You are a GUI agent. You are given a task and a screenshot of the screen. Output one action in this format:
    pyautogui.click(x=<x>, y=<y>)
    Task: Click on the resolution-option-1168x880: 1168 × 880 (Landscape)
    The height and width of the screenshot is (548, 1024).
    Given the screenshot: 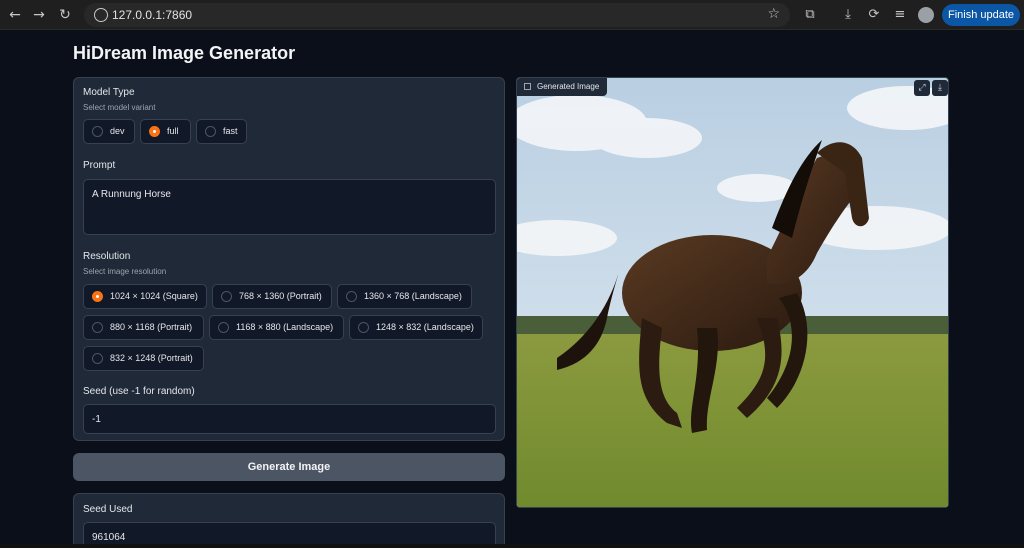 What is the action you would take?
    pyautogui.click(x=276, y=327)
    